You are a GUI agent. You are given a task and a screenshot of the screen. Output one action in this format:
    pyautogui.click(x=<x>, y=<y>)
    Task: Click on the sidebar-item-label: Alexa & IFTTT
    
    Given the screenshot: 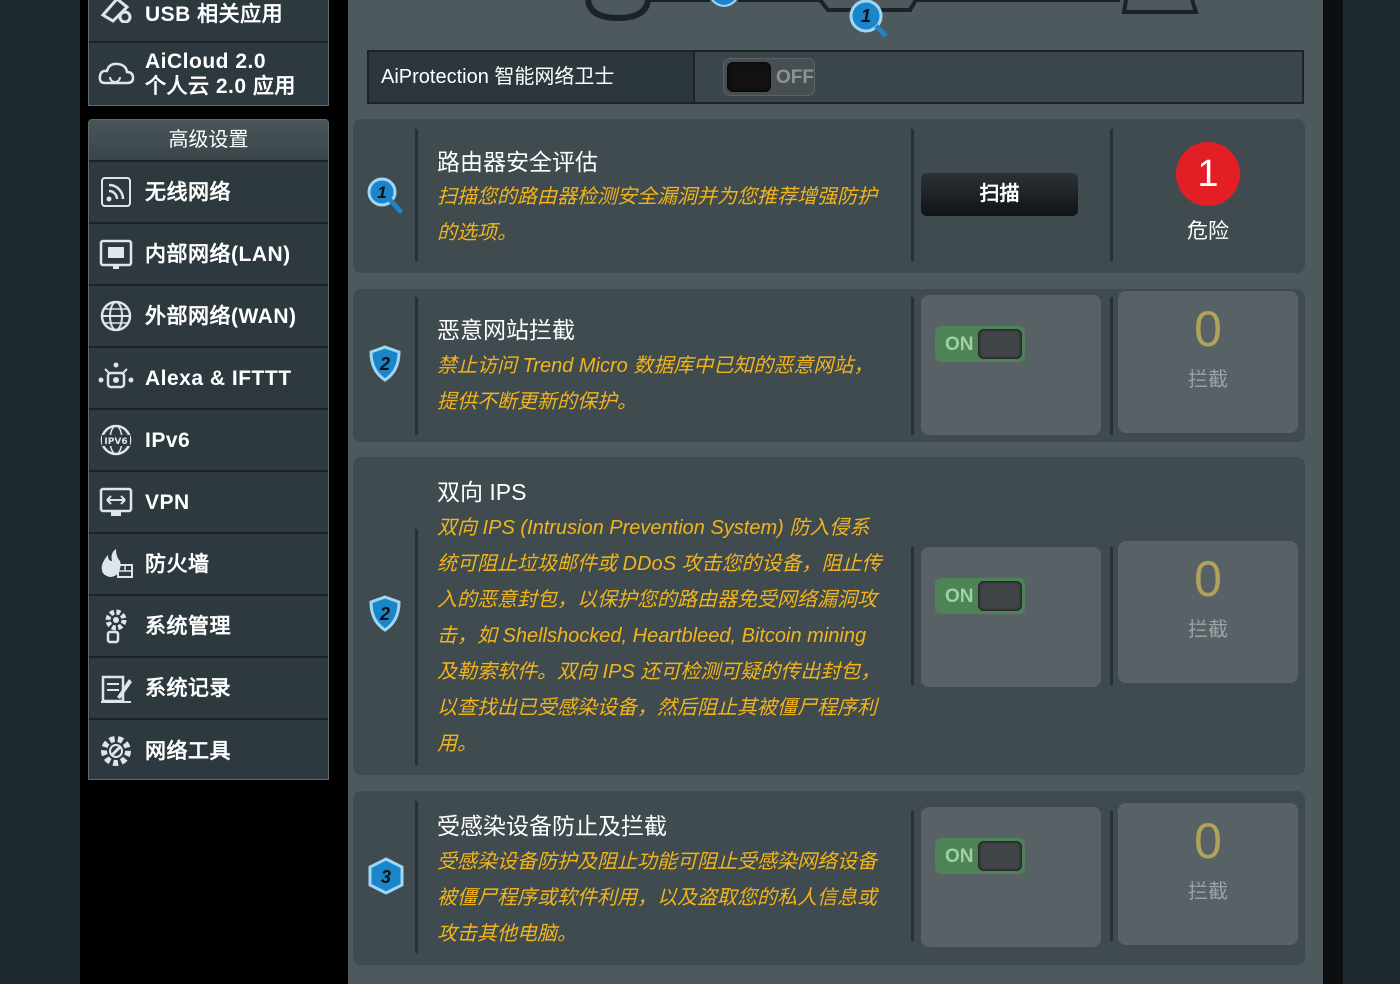 What is the action you would take?
    pyautogui.click(x=218, y=378)
    